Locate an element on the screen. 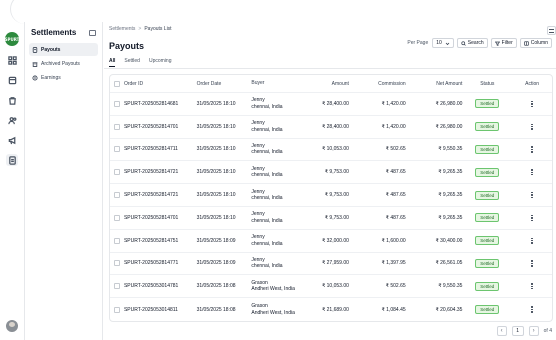 The image size is (556, 340). rail-home is located at coordinates (12, 60).